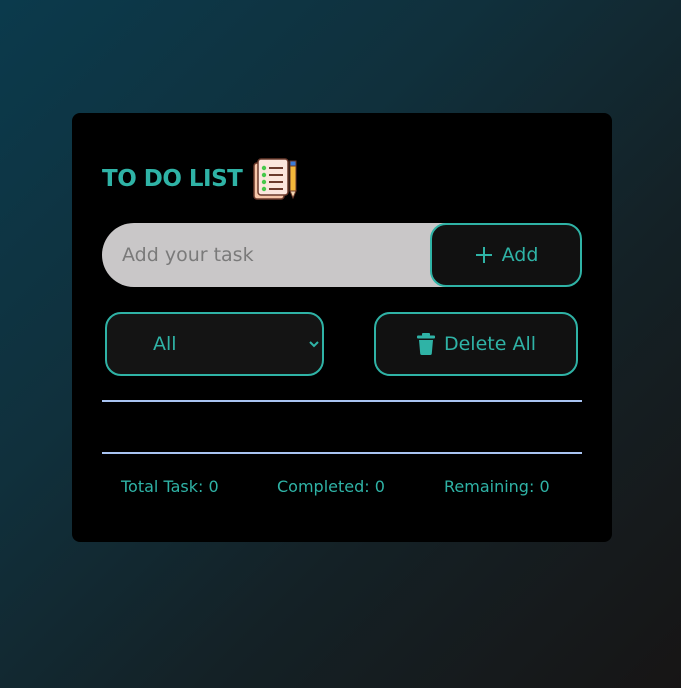 The height and width of the screenshot is (688, 681). I want to click on task-list, so click(342, 427).